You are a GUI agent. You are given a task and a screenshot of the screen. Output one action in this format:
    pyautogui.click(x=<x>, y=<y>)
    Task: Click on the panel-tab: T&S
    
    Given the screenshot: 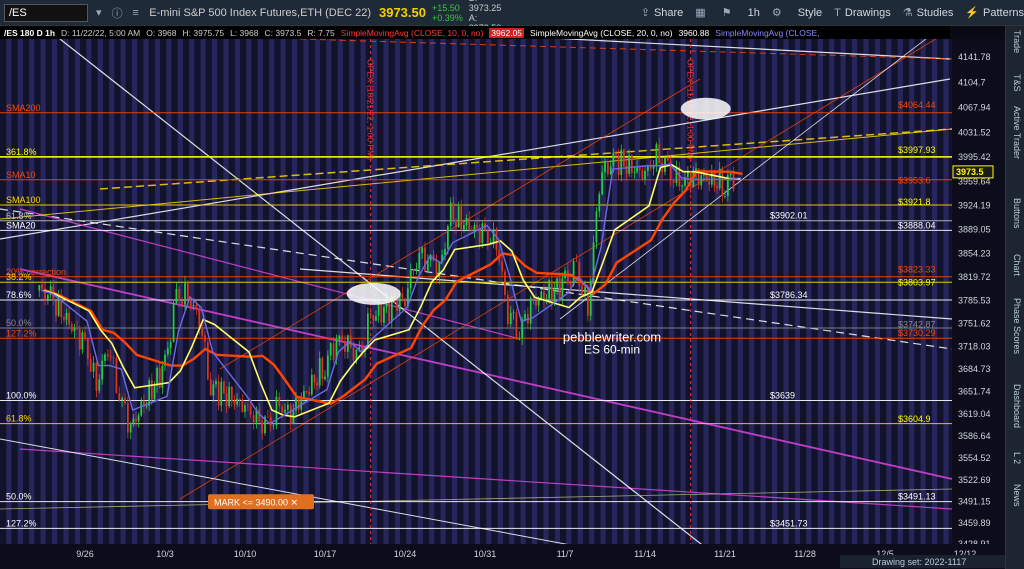 What is the action you would take?
    pyautogui.click(x=1015, y=83)
    